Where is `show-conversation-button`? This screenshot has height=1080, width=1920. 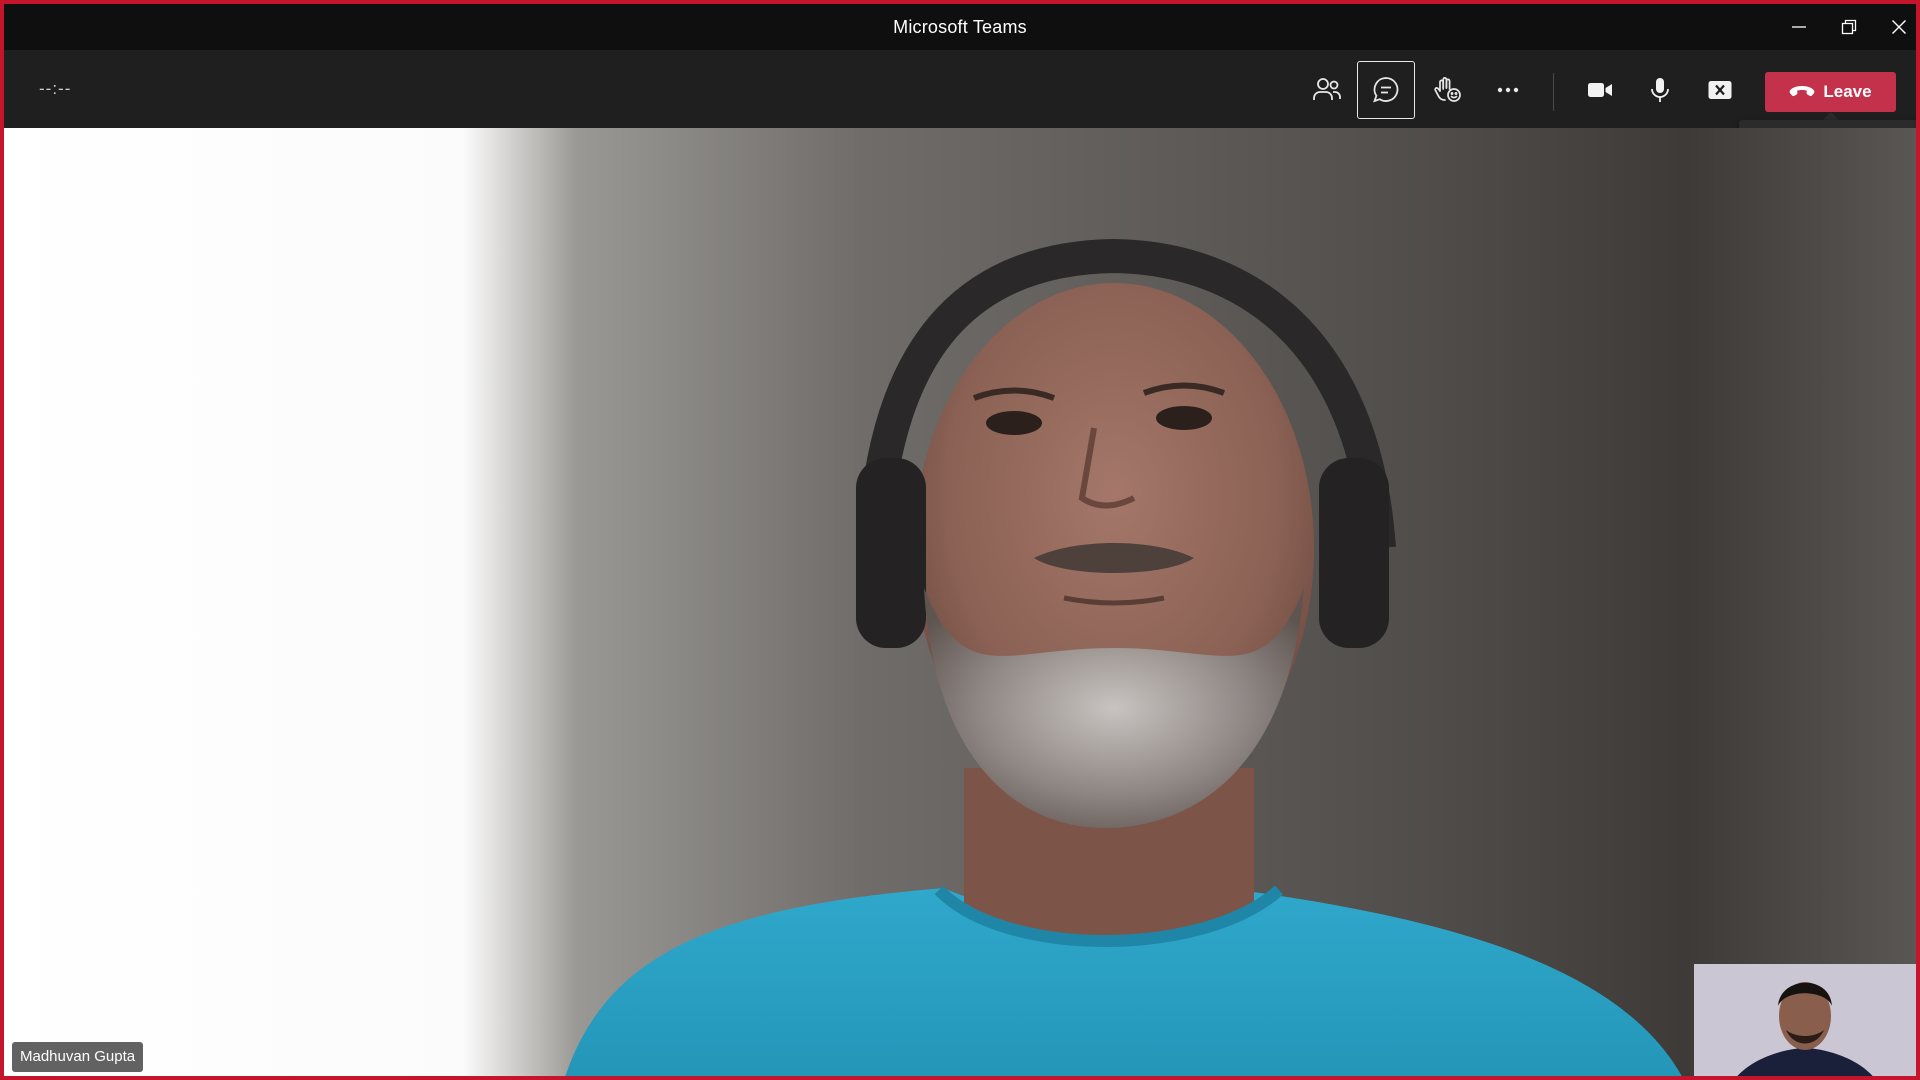 show-conversation-button is located at coordinates (1386, 90).